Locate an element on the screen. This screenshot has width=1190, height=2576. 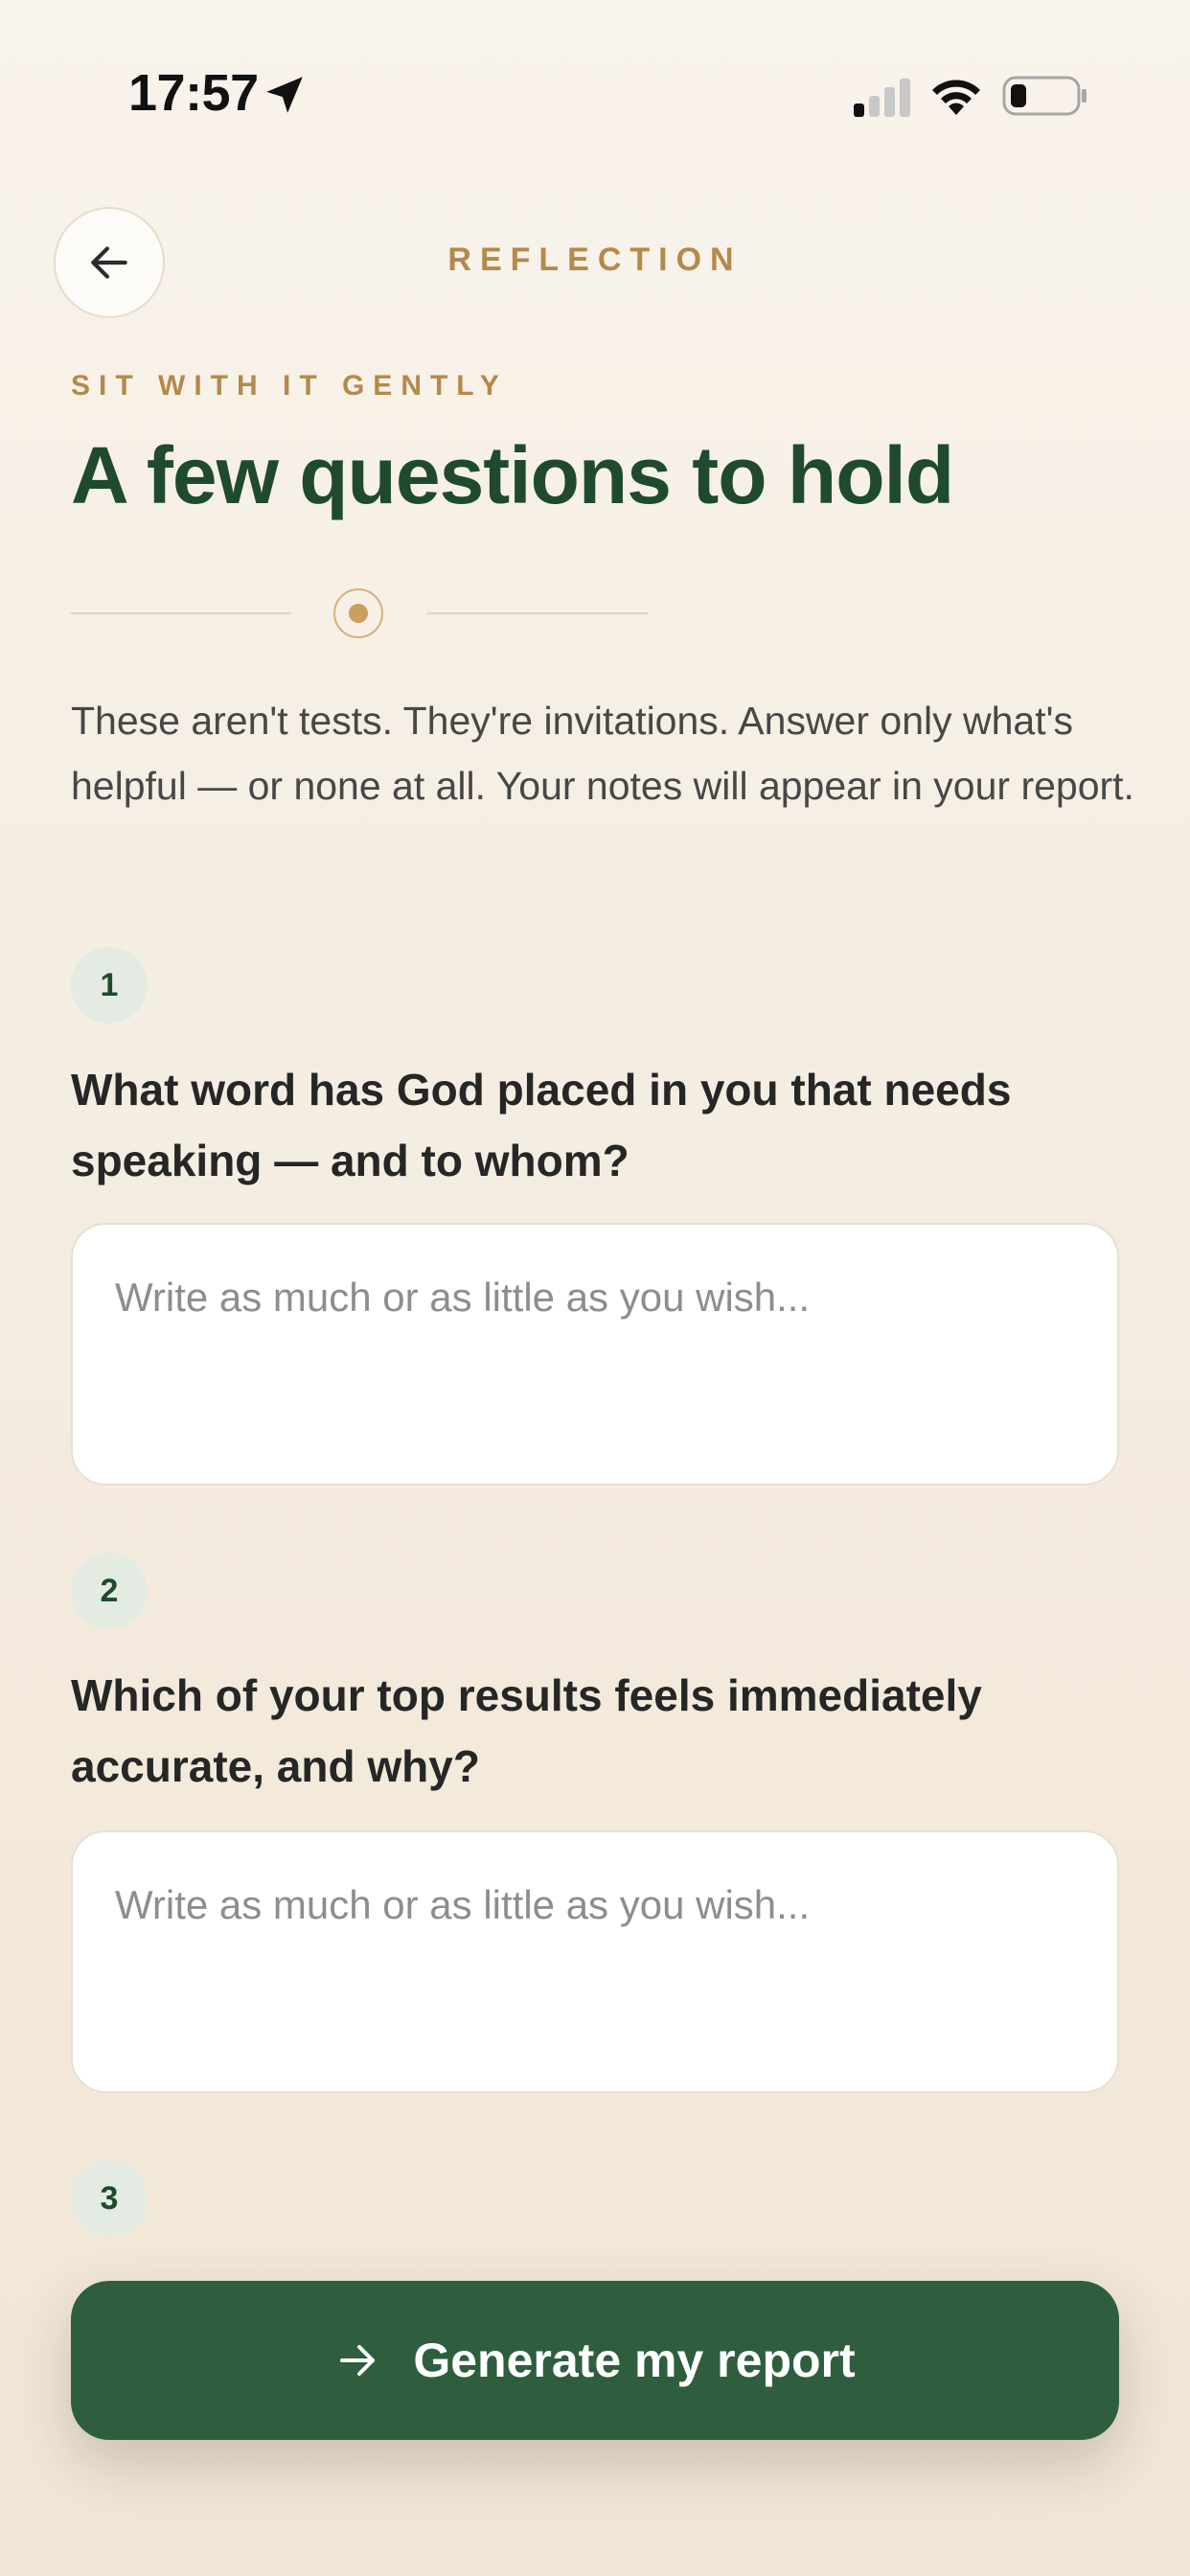
page-title: A few questions to hold is located at coordinates (512, 475).